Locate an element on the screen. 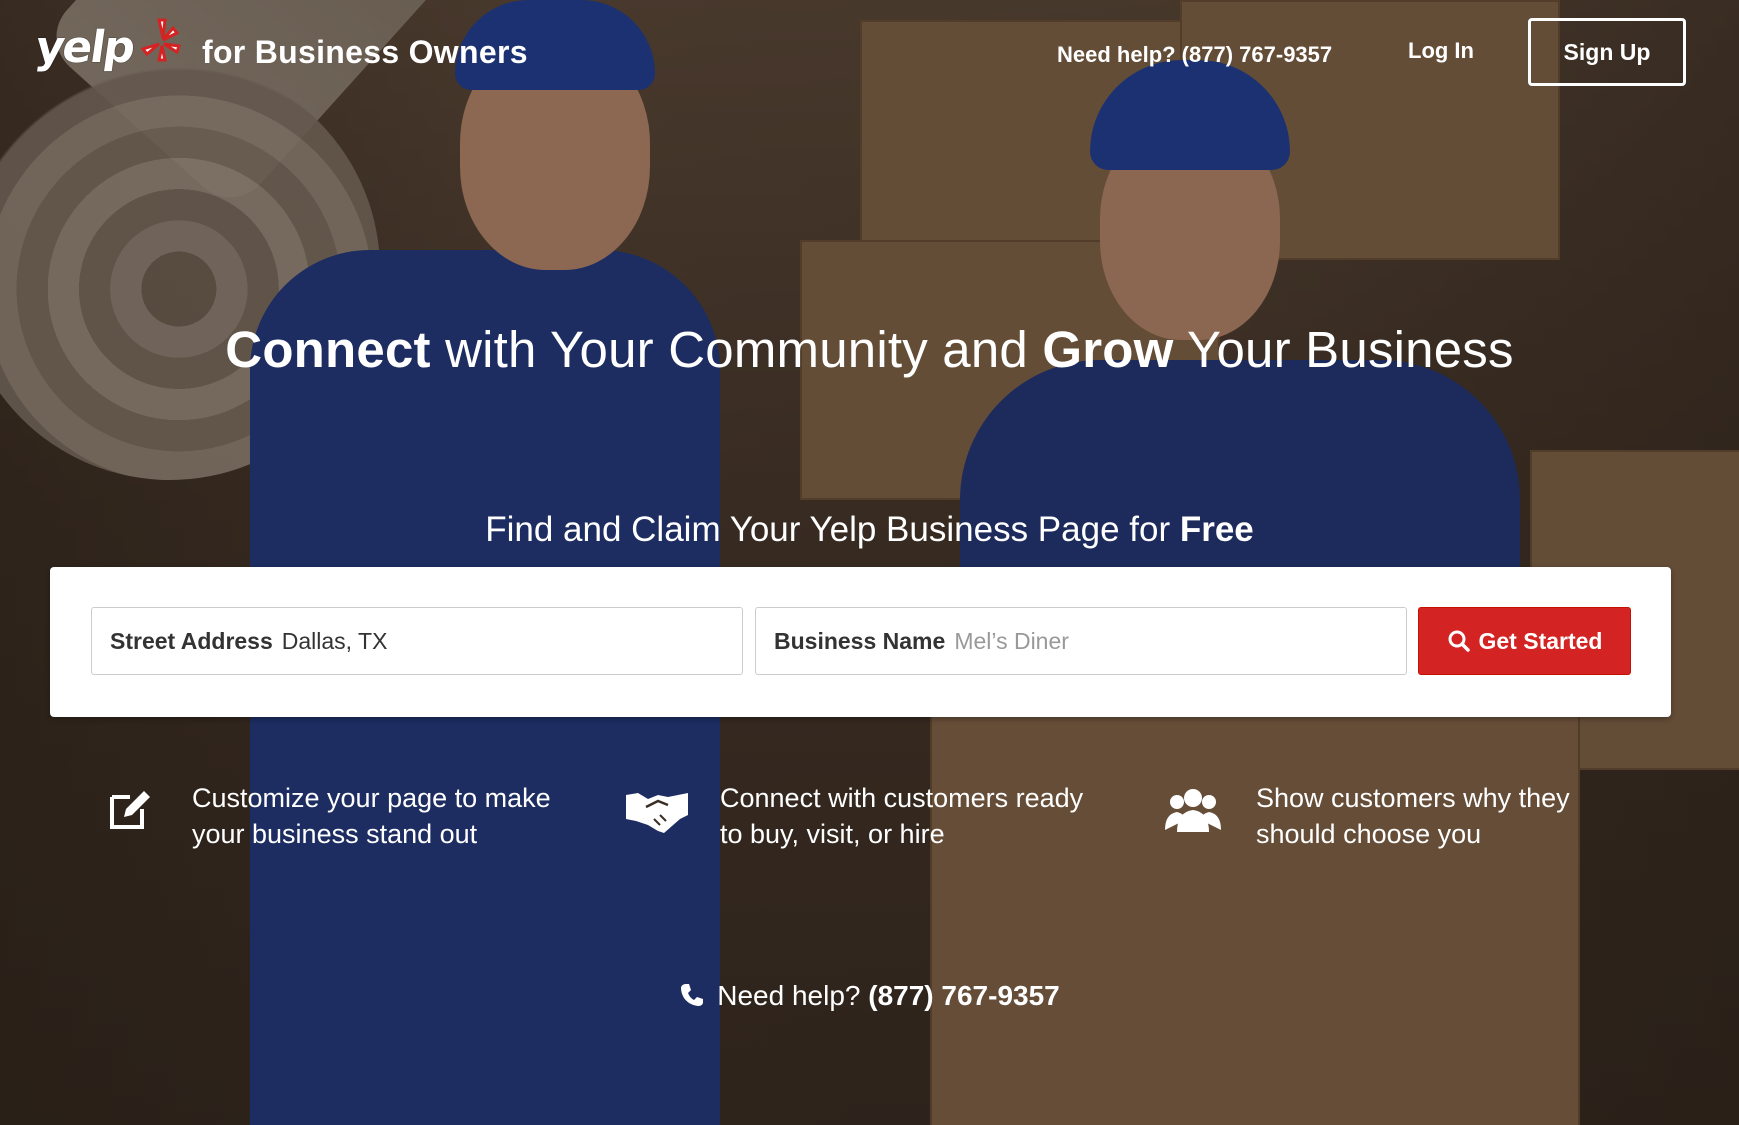 The width and height of the screenshot is (1739, 1125). header-tagline: for Business Owners is located at coordinates (365, 52).